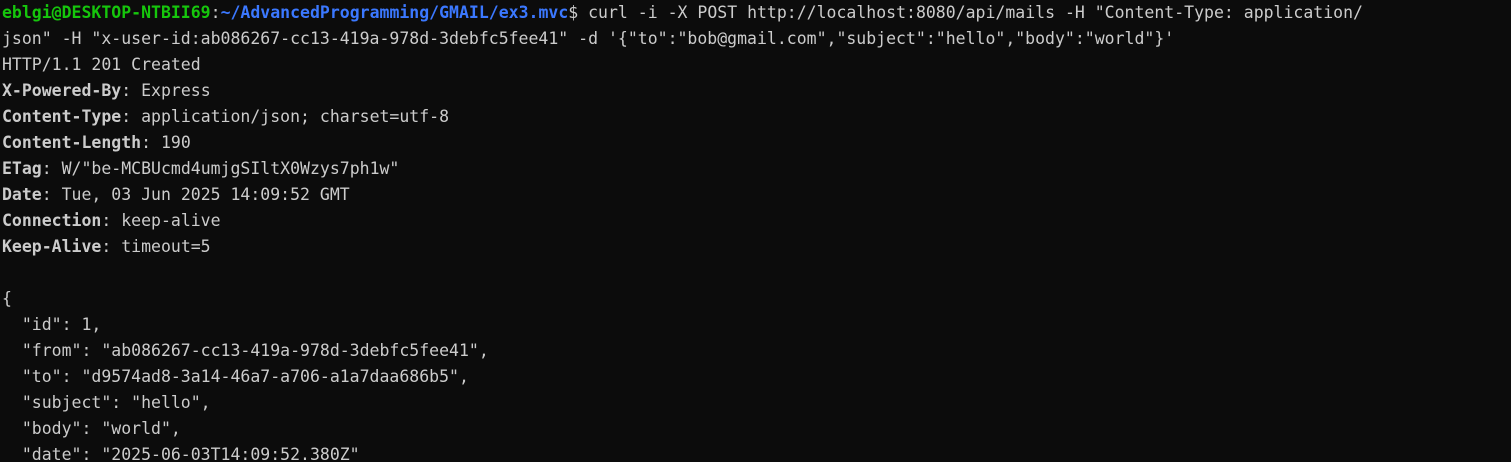  I want to click on header-x-powered-by: X-Powered-By: Express, so click(756, 91).